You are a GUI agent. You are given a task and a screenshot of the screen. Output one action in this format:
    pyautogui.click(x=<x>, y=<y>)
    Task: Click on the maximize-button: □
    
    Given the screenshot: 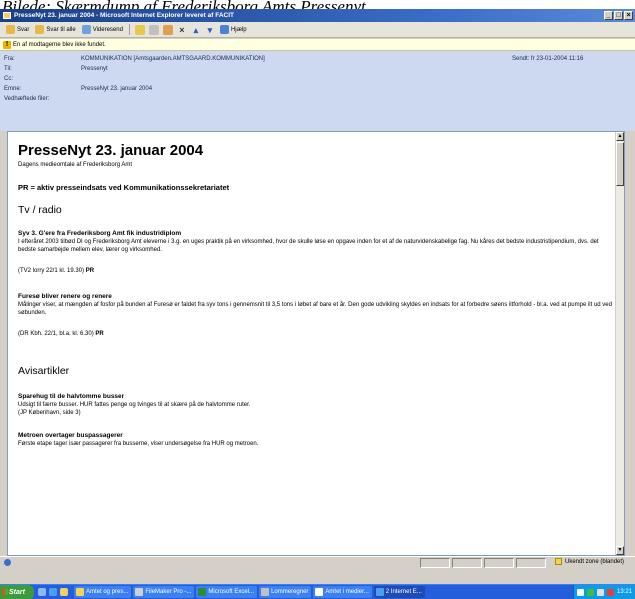 What is the action you would take?
    pyautogui.click(x=618, y=15)
    